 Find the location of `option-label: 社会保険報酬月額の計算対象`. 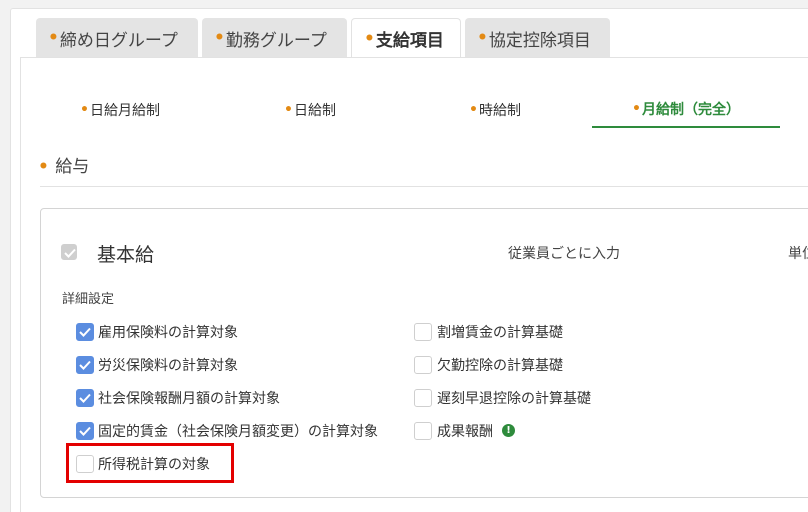

option-label: 社会保険報酬月額の計算対象 is located at coordinates (189, 399).